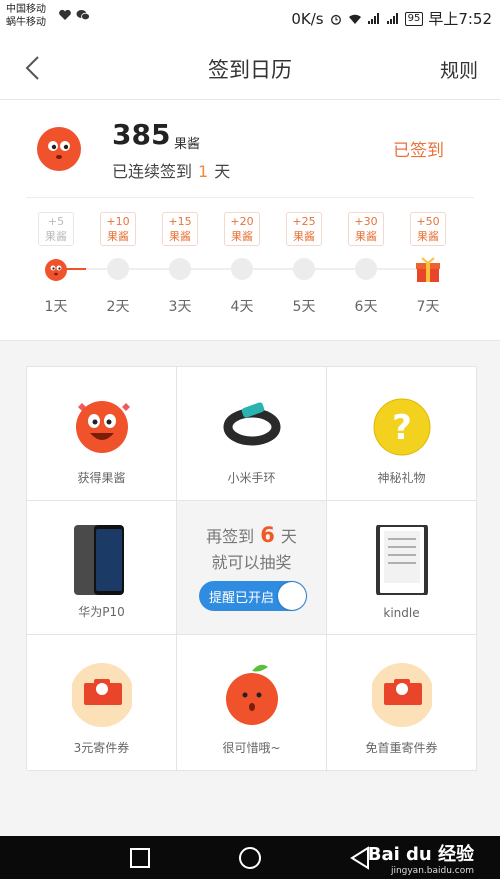 Image resolution: width=500 pixels, height=879 pixels. What do you see at coordinates (26, 22) in the screenshot?
I see `carrier-2: 蜗牛移动` at bounding box center [26, 22].